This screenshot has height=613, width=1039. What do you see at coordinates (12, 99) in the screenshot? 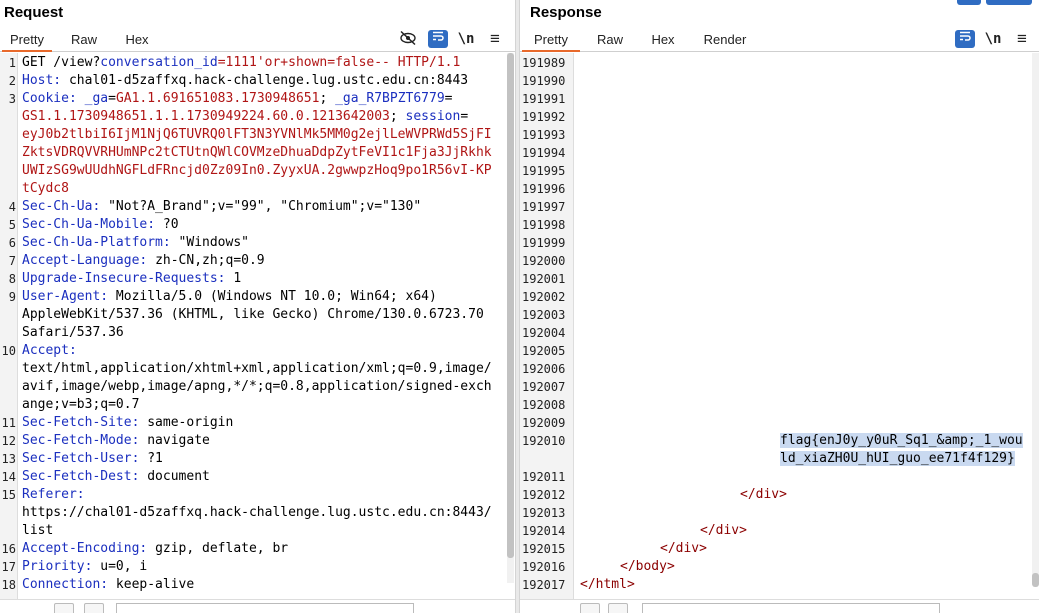
I see `request-line-number: 3` at bounding box center [12, 99].